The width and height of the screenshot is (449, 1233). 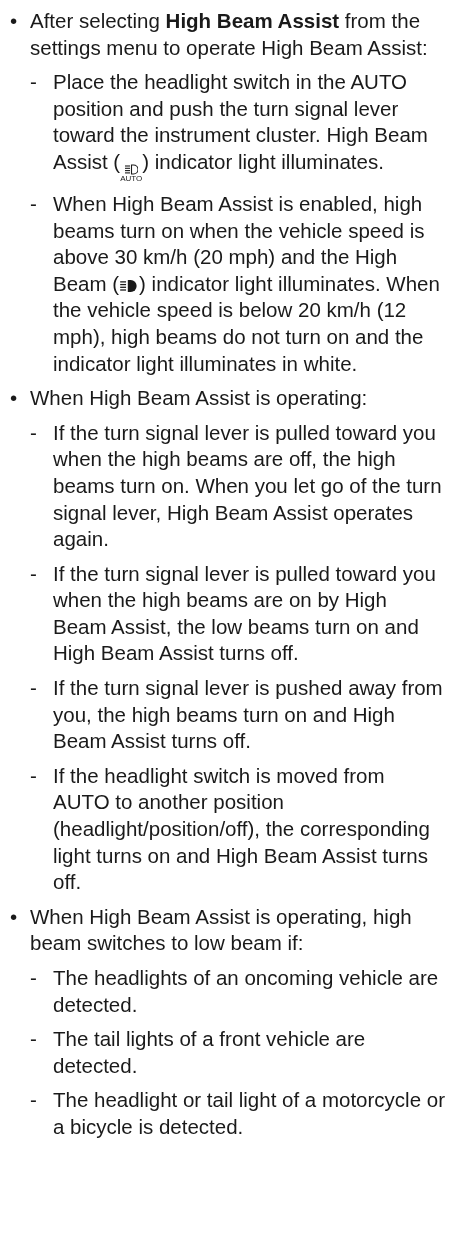 What do you see at coordinates (249, 1113) in the screenshot?
I see `list-item-text: The headlight or tail light of a motorcycle or a bicycle is detected.` at bounding box center [249, 1113].